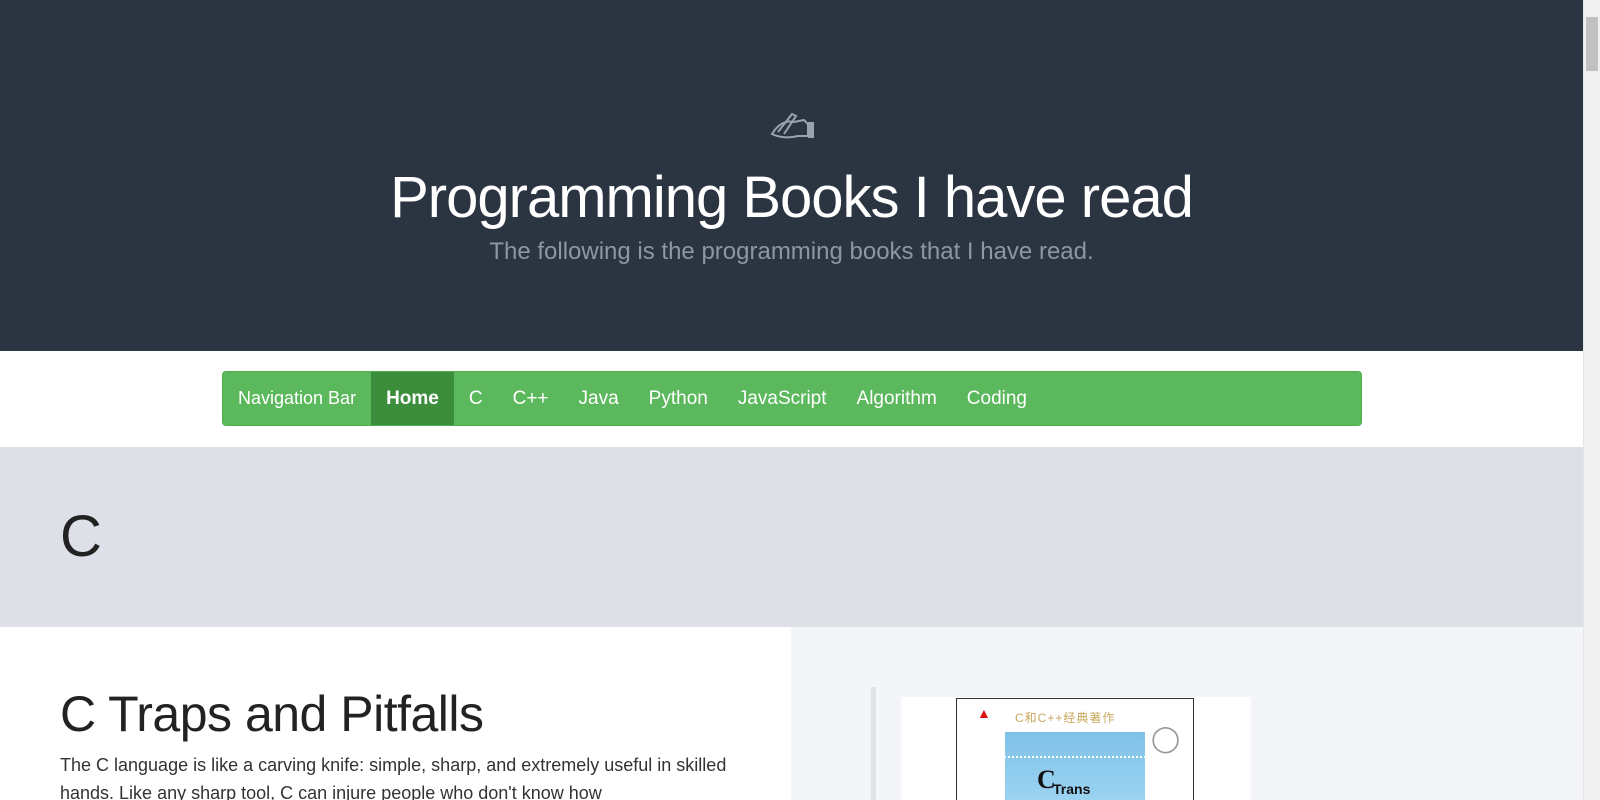  Describe the element at coordinates (984, 713) in the screenshot. I see `publisher-logo-icon: ▲` at that location.